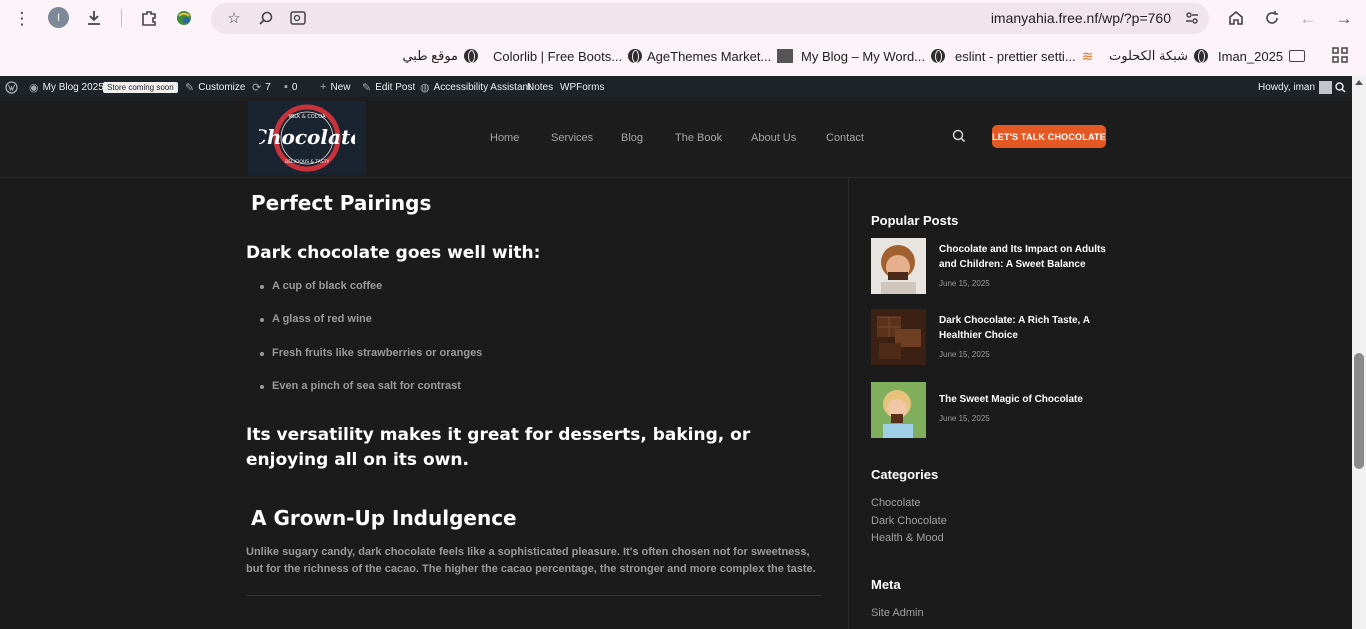 The height and width of the screenshot is (629, 1366). What do you see at coordinates (1024, 56) in the screenshot?
I see `bookmark-item: eslint - prettier setti... ≋` at bounding box center [1024, 56].